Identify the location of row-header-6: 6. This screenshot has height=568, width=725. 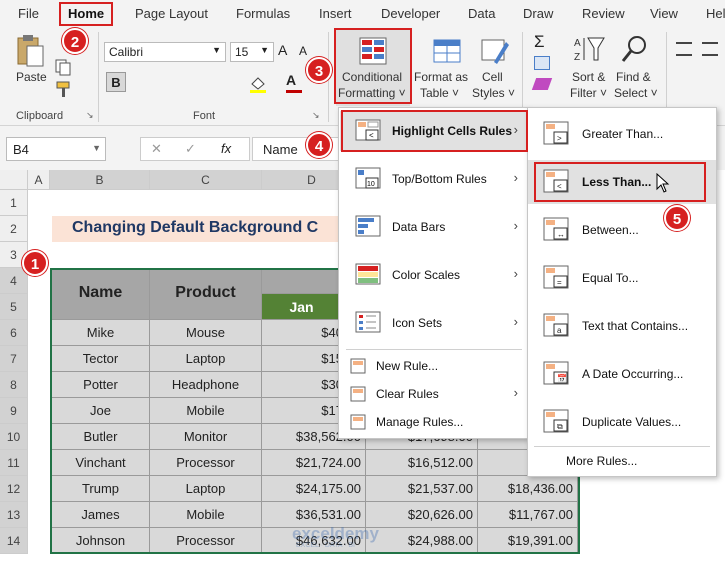
(14, 333).